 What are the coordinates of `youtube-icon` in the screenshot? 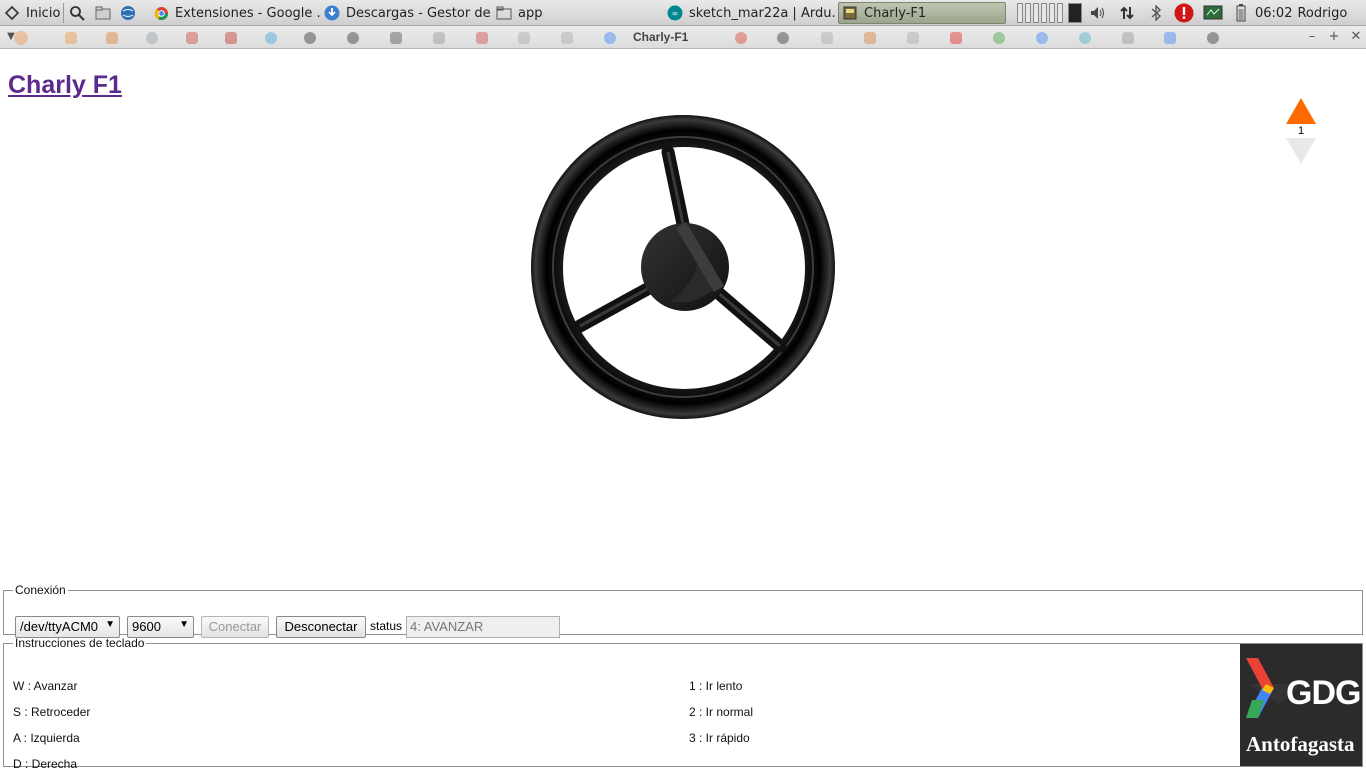 It's located at (956, 38).